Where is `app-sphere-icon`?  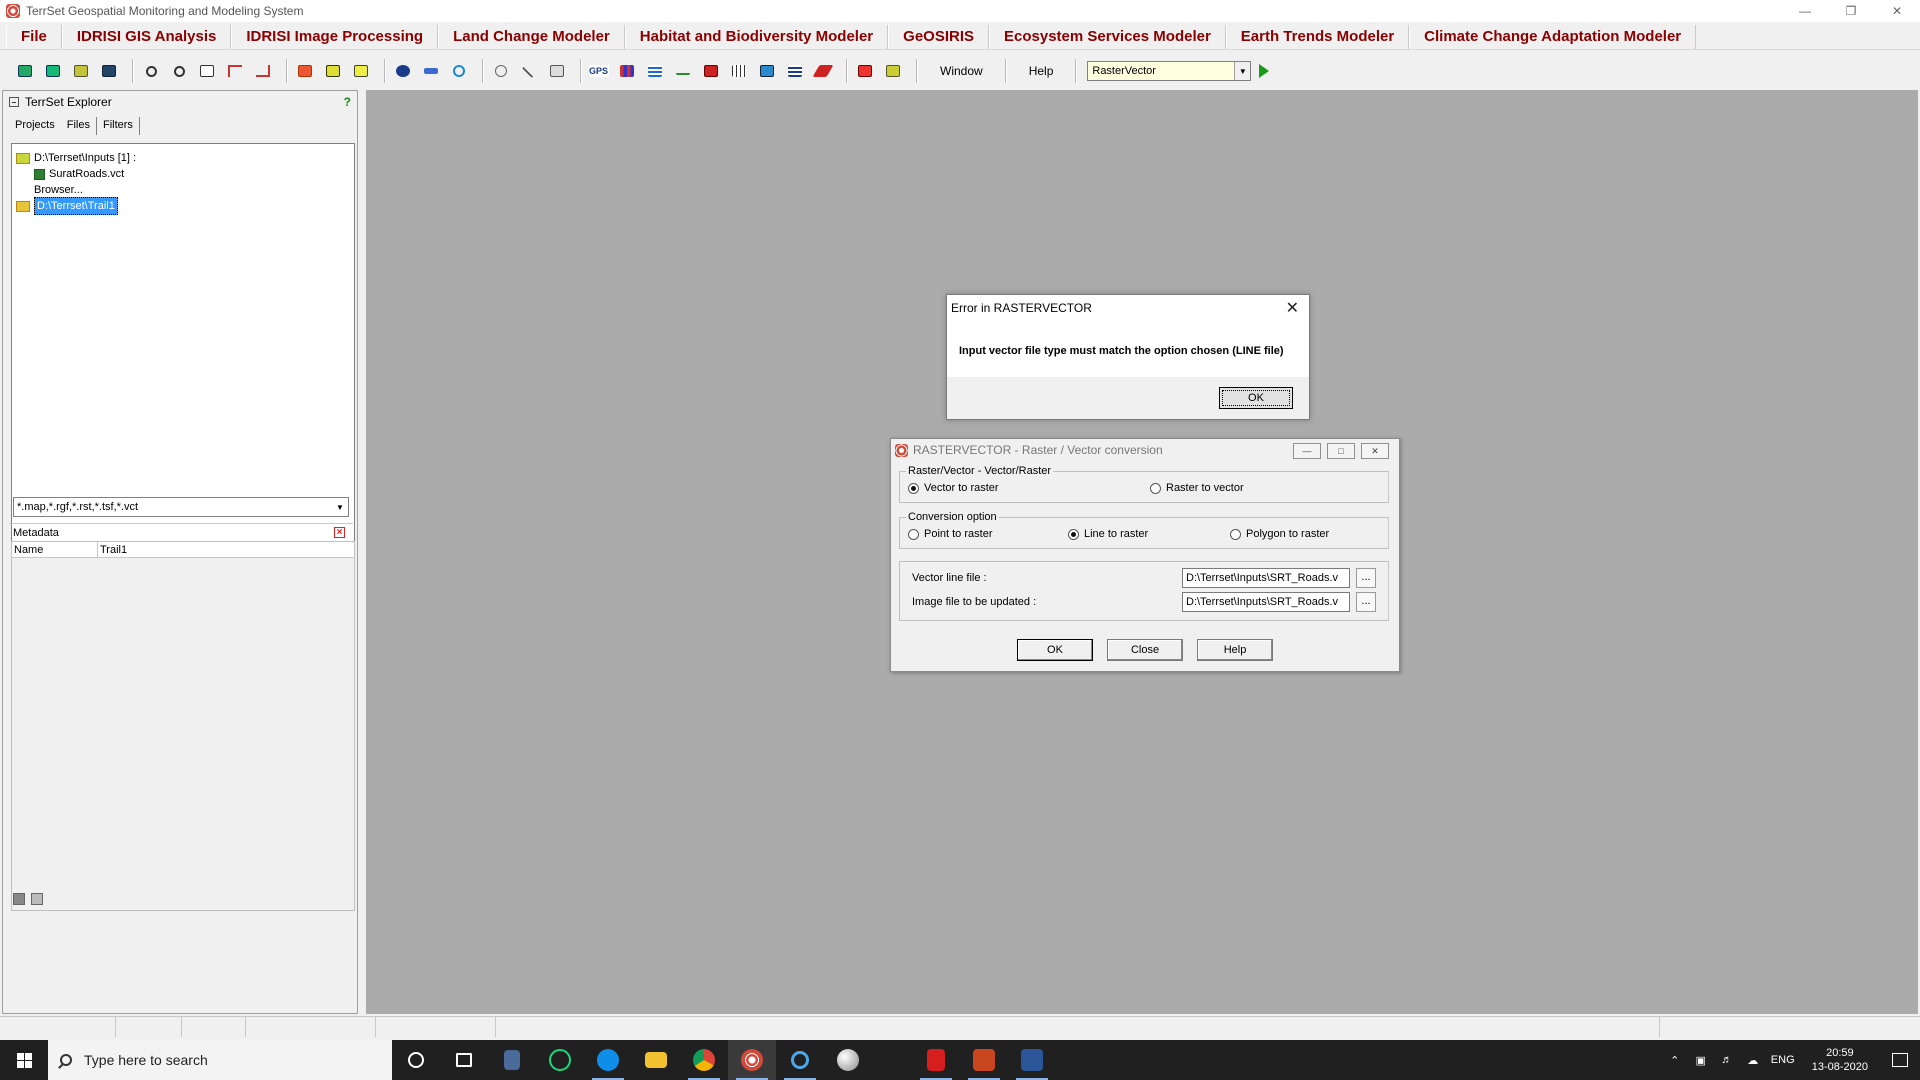 app-sphere-icon is located at coordinates (848, 1060).